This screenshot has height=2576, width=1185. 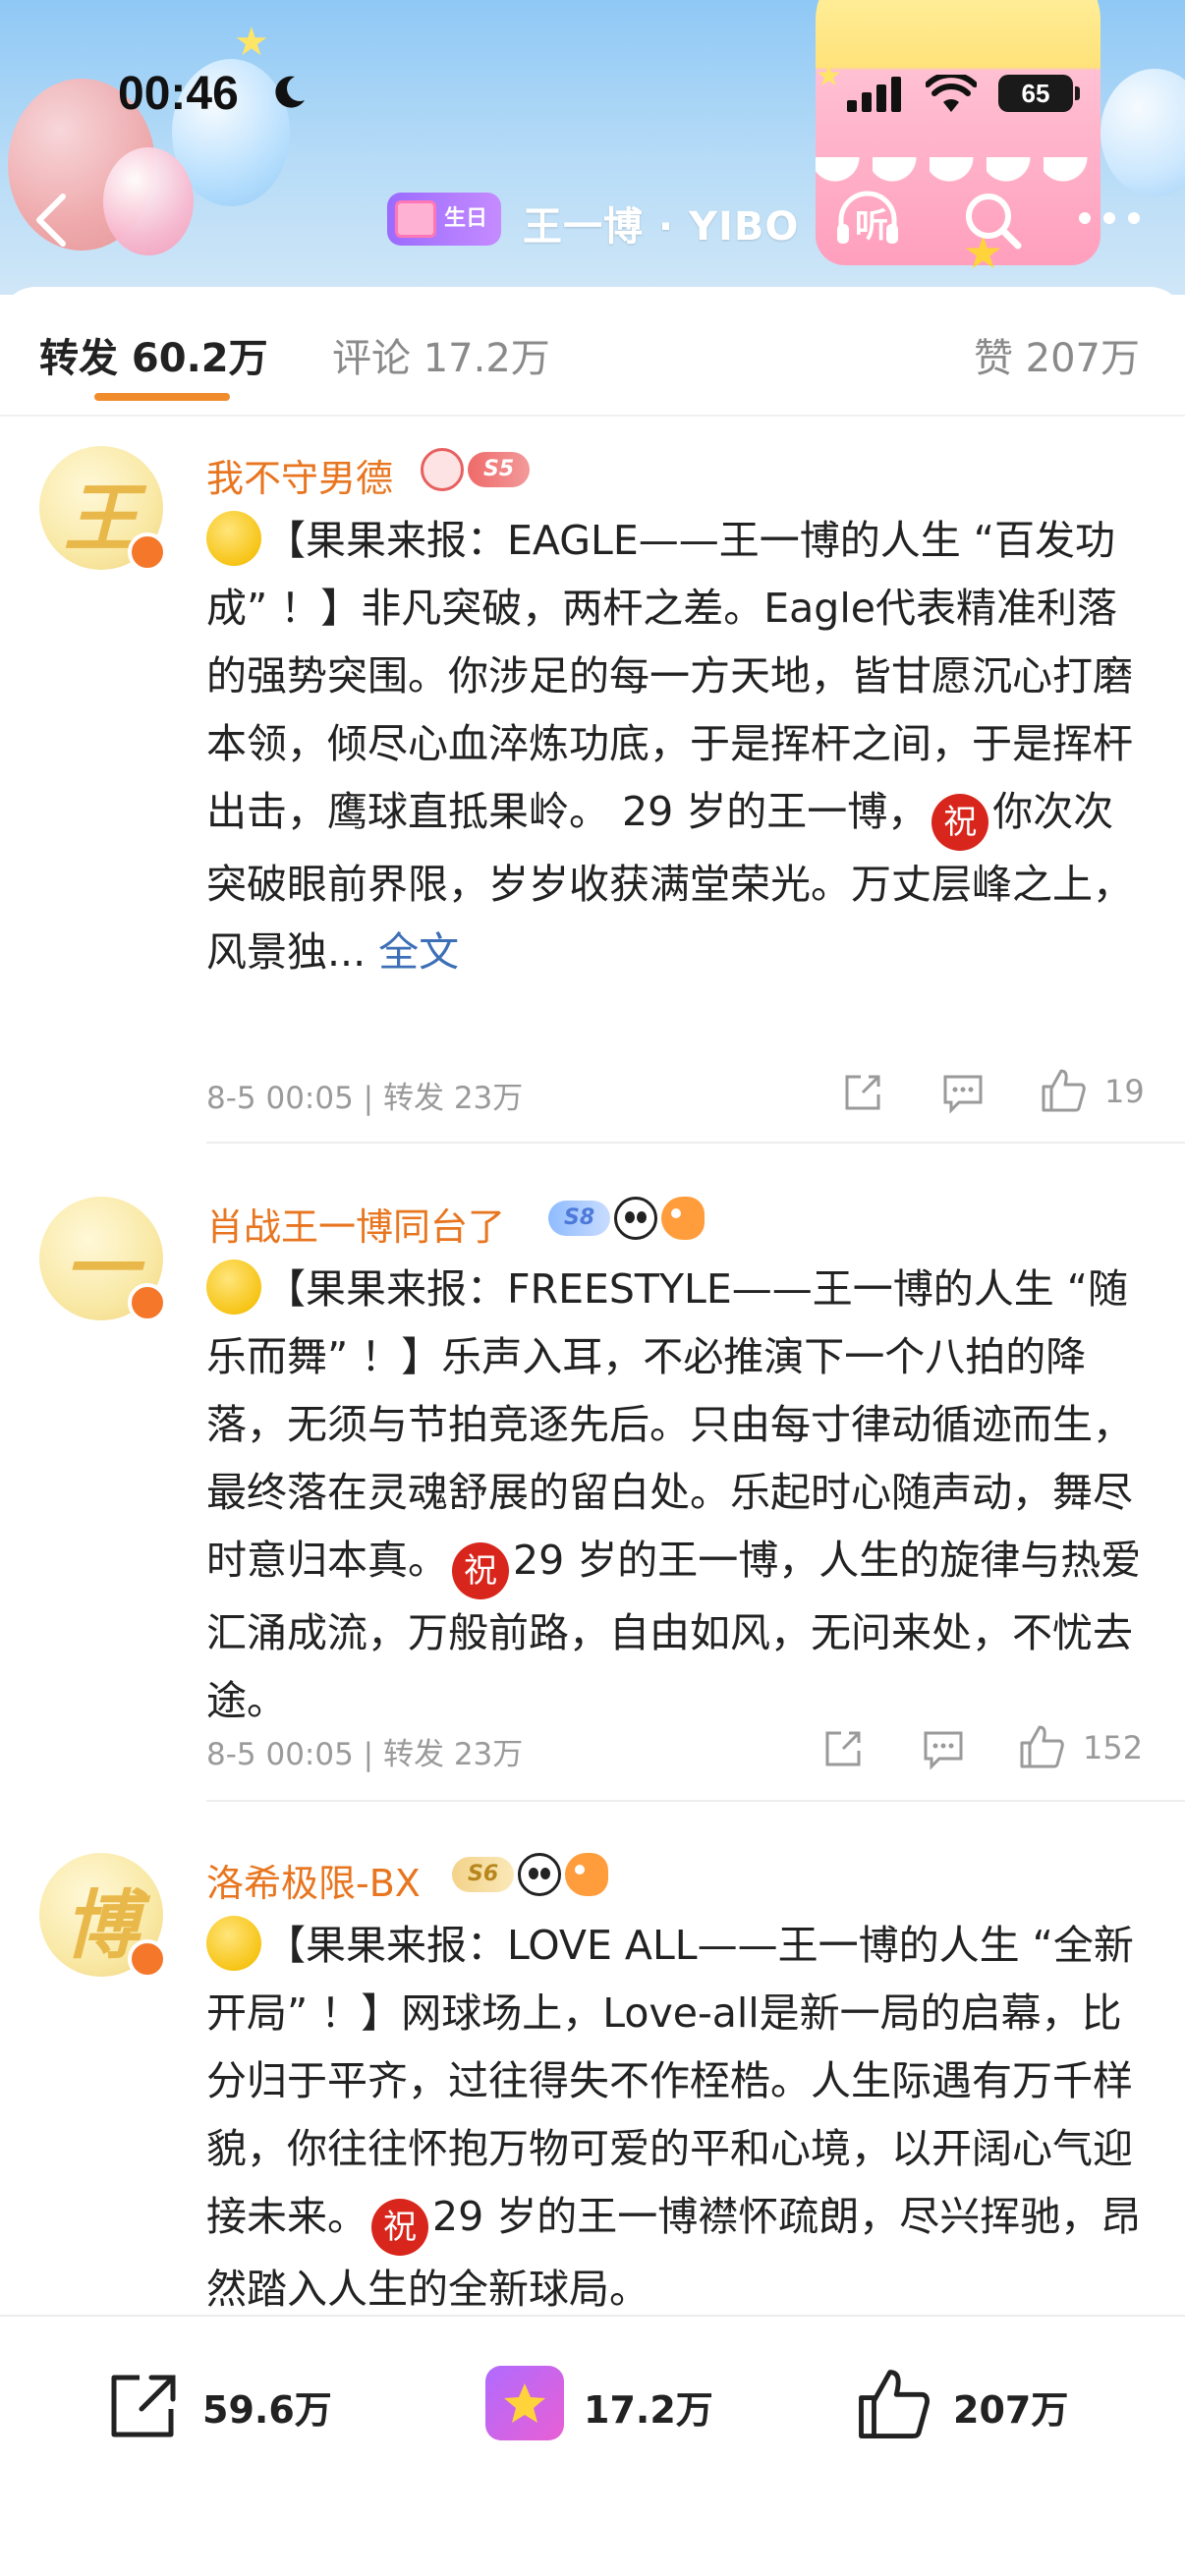 What do you see at coordinates (1114, 1747) in the screenshot?
I see `like-count: 152` at bounding box center [1114, 1747].